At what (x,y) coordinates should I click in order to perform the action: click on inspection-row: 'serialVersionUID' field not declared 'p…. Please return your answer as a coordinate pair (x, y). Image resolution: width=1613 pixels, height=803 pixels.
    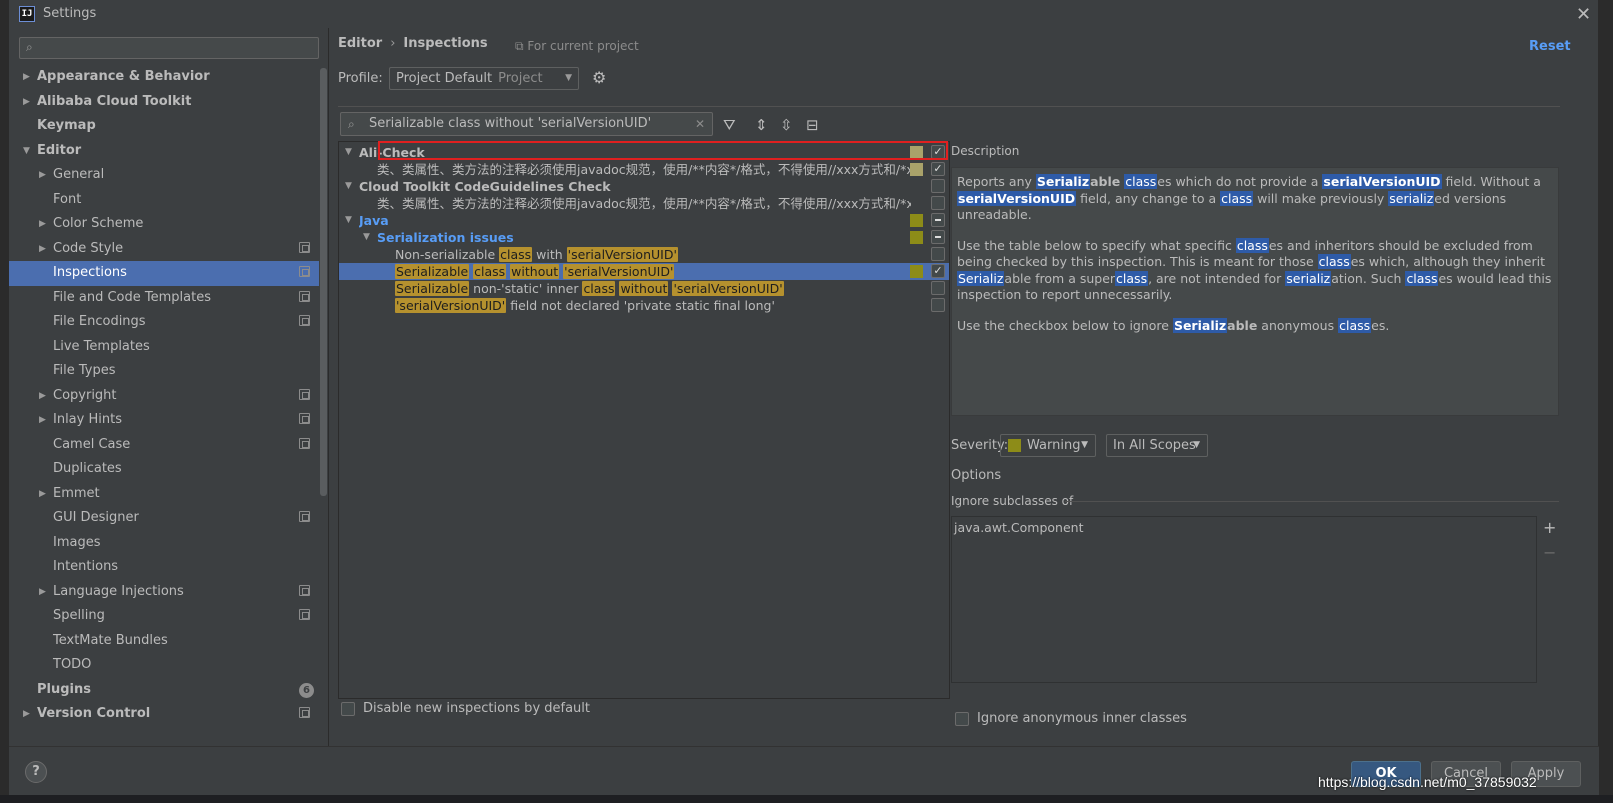
    Looking at the image, I should click on (644, 305).